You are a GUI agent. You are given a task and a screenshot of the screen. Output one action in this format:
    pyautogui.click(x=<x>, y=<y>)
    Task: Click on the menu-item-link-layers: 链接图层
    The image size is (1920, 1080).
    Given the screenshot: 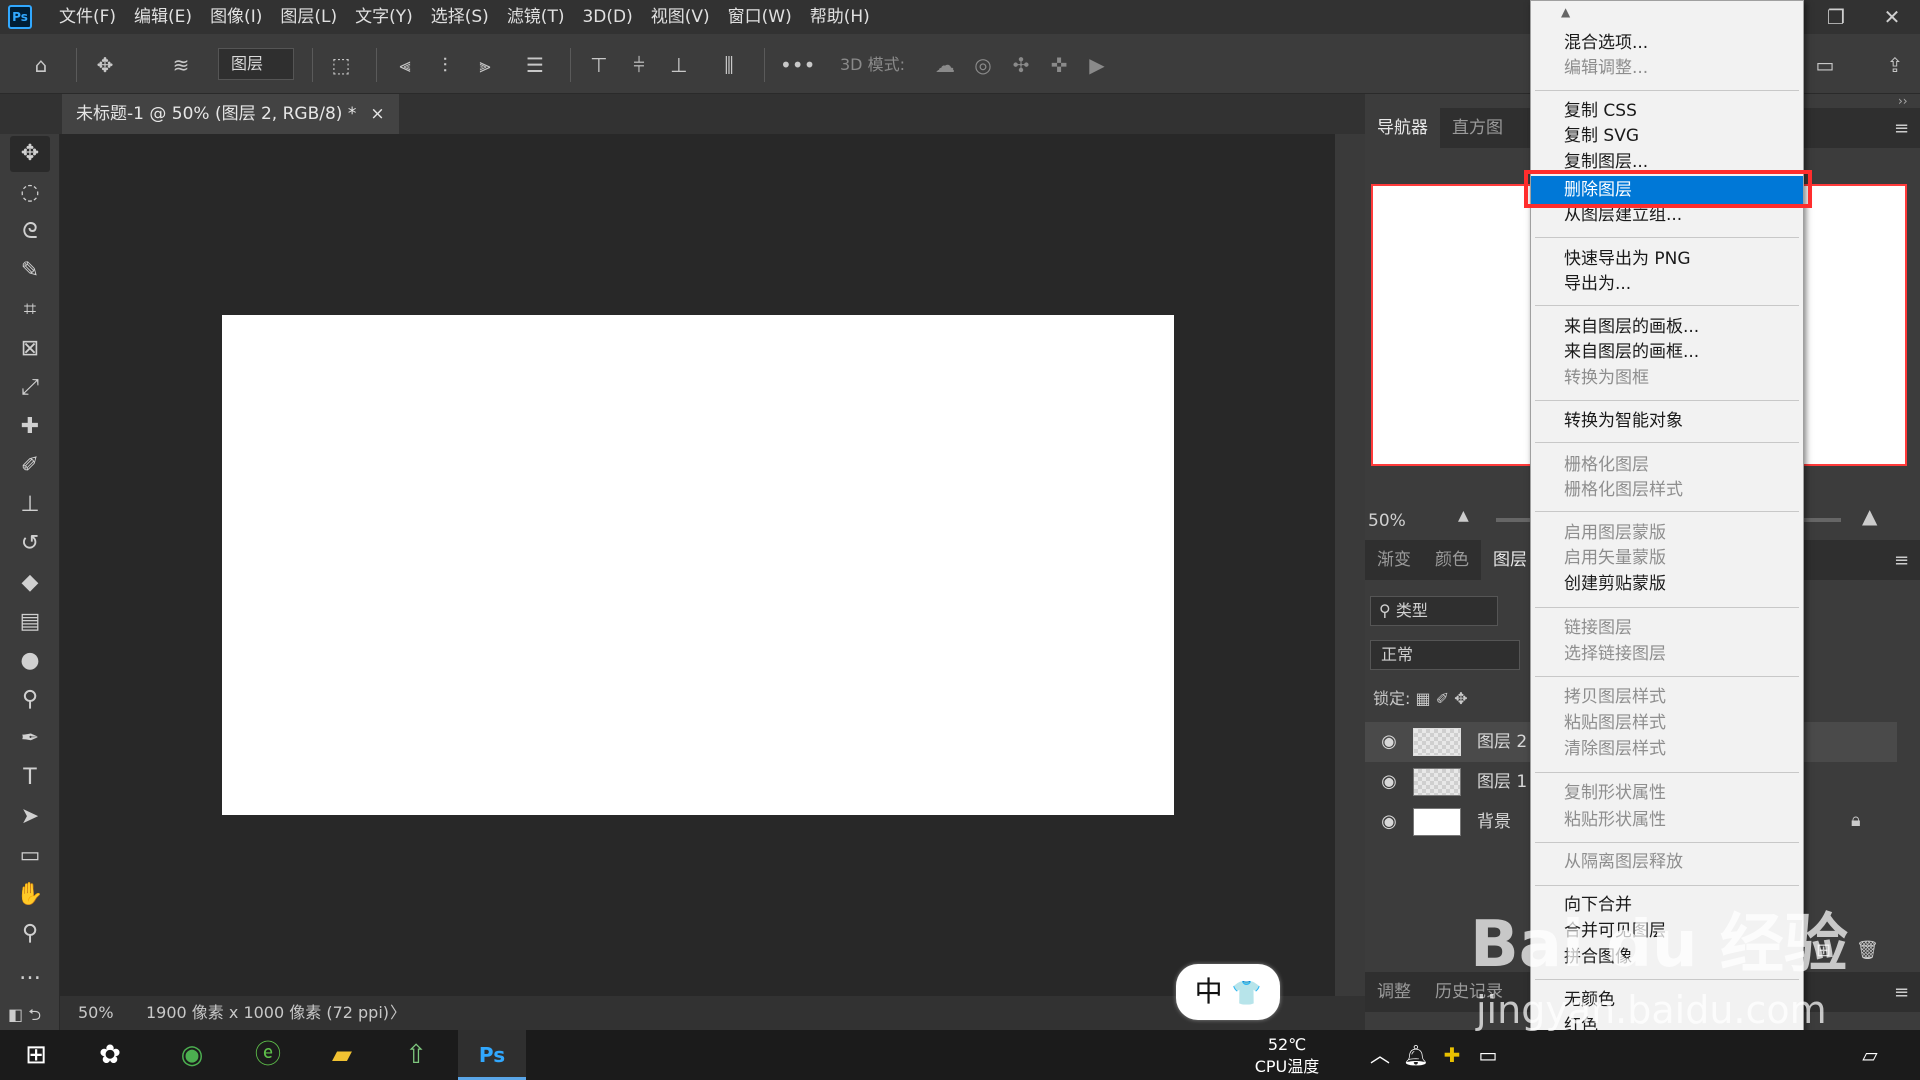 What is the action you would take?
    pyautogui.click(x=1598, y=628)
    